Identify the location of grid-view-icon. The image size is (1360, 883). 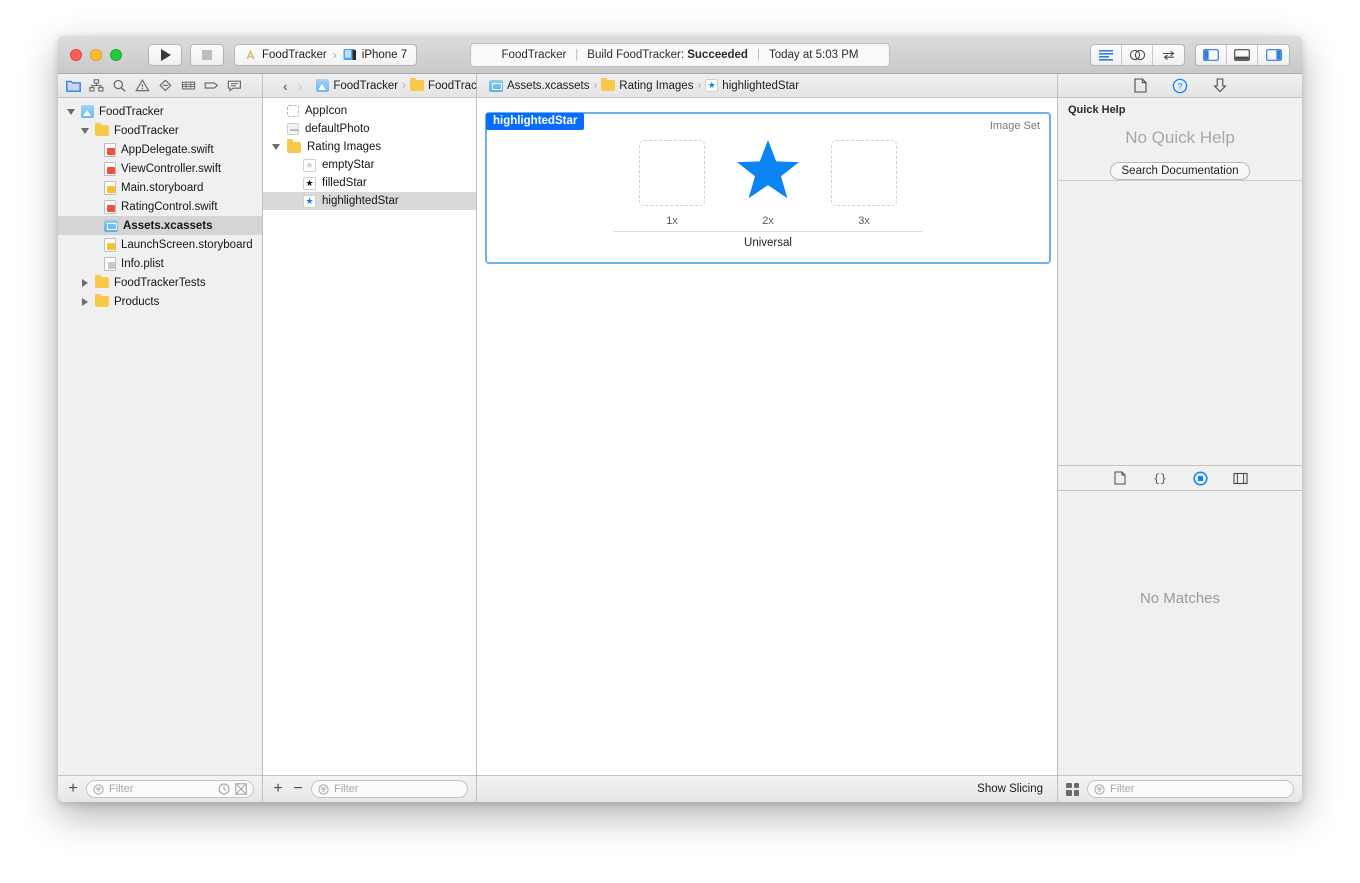
(1072, 789).